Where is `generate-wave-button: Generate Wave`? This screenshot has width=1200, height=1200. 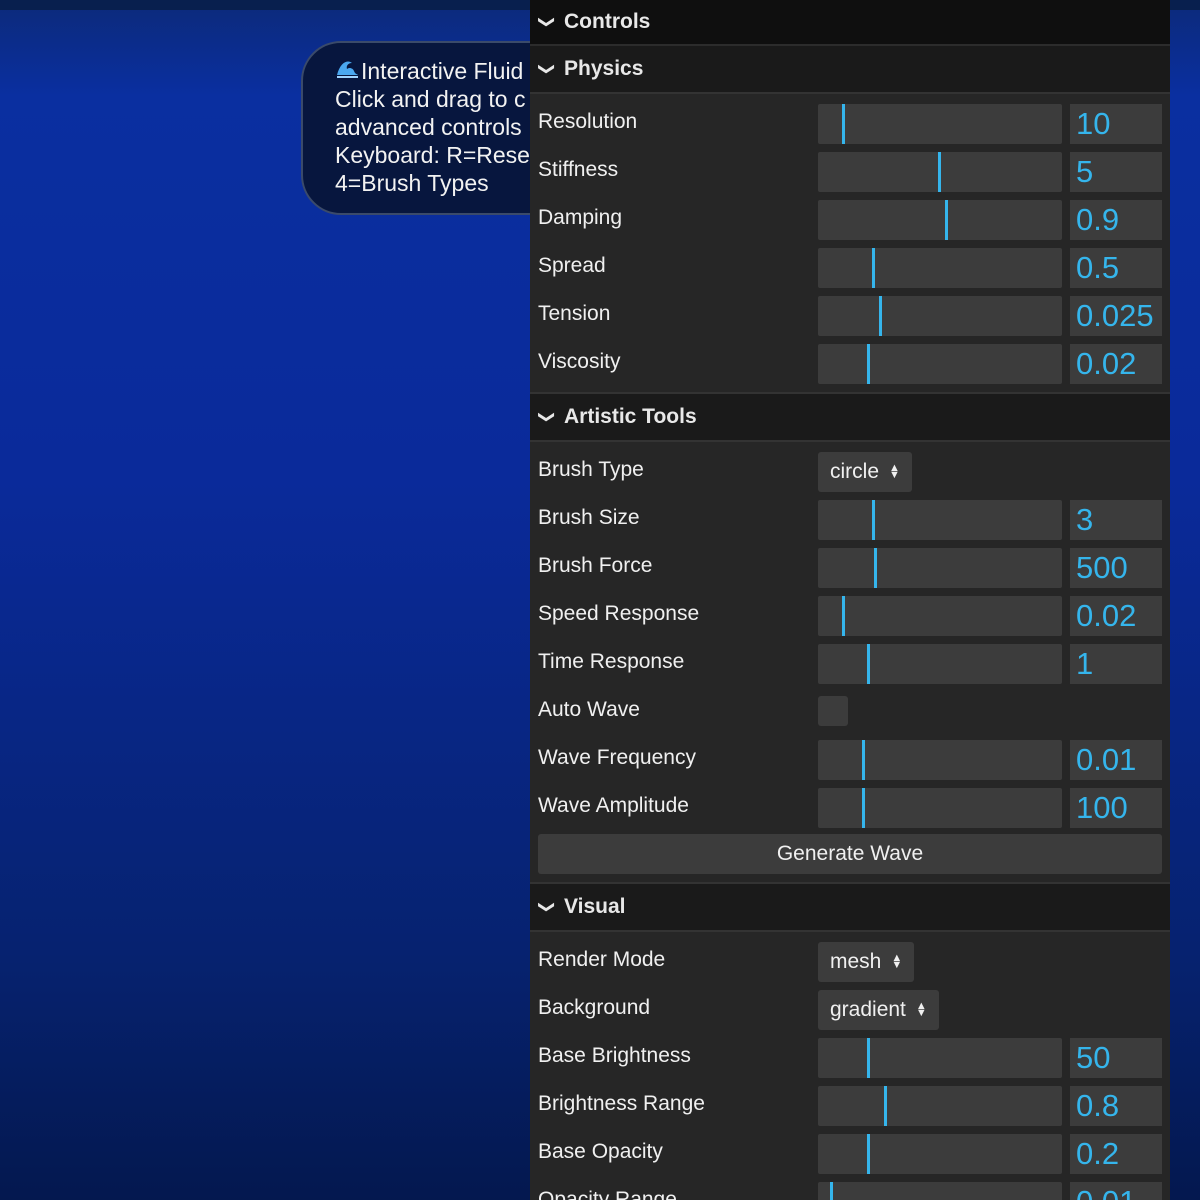
generate-wave-button: Generate Wave is located at coordinates (850, 854).